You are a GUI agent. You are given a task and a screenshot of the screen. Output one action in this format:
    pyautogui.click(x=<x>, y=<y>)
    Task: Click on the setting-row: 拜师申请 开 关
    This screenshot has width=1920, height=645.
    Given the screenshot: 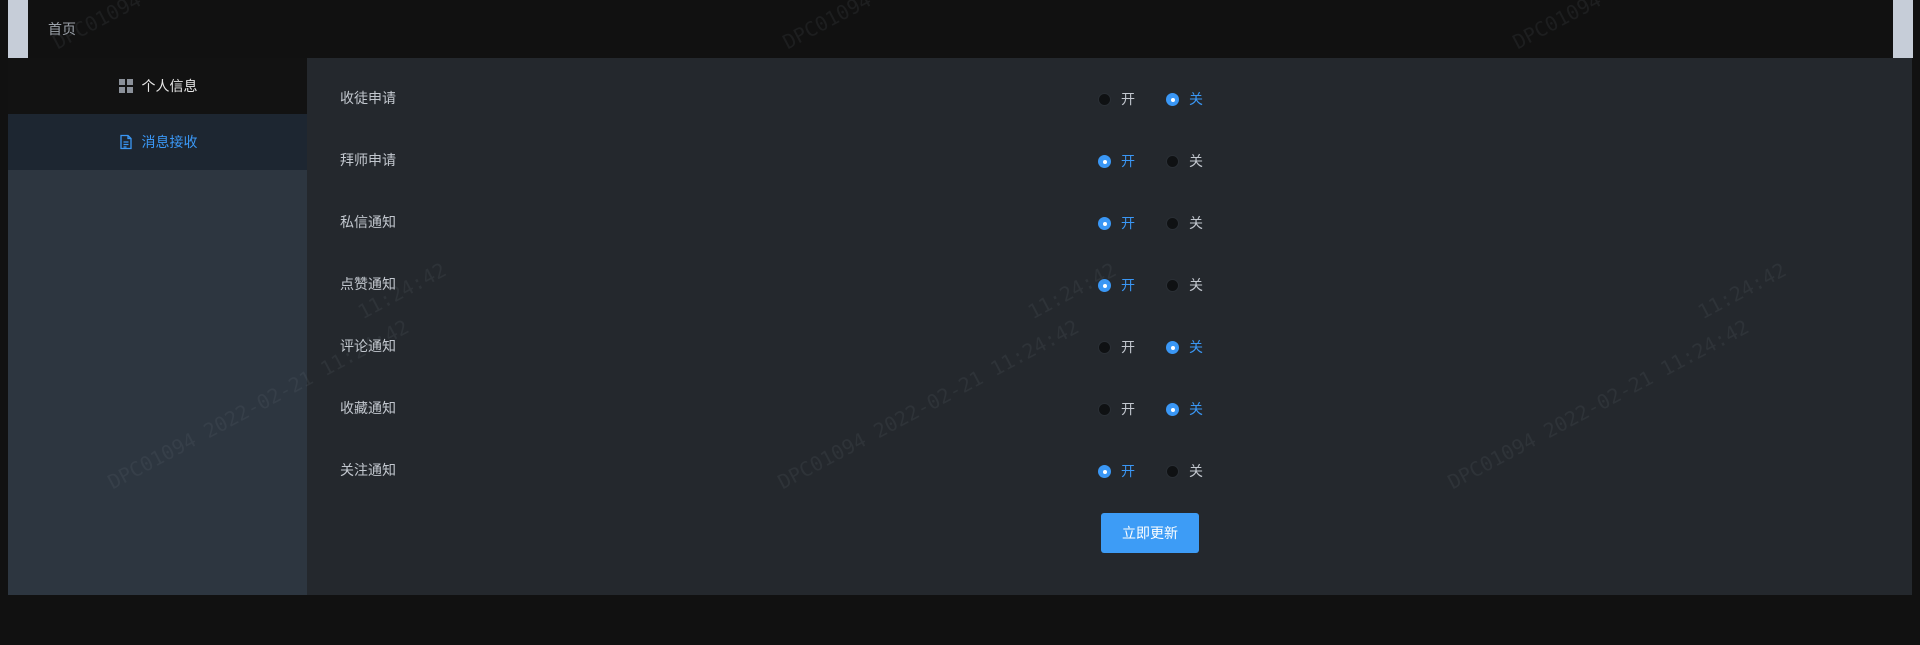 What is the action you would take?
    pyautogui.click(x=1109, y=161)
    